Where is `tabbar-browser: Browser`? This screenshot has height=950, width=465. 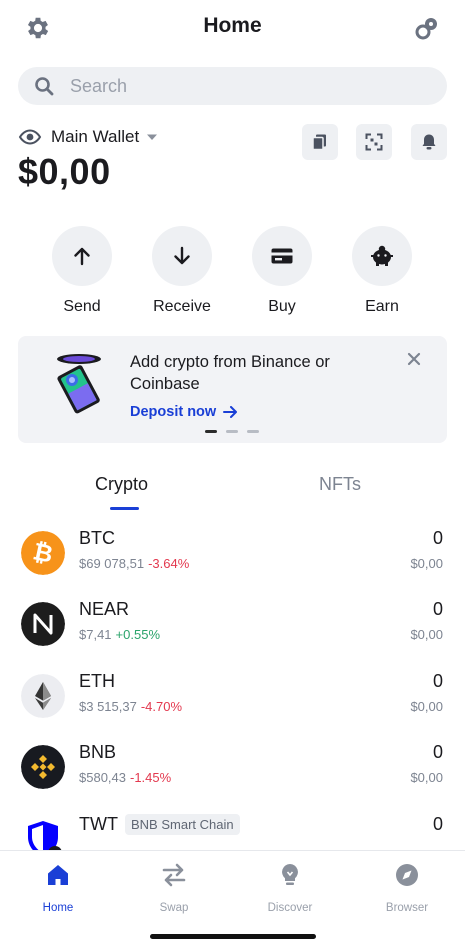 tabbar-browser: Browser is located at coordinates (407, 887).